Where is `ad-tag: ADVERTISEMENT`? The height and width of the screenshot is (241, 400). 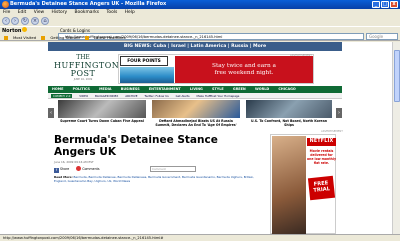 ad-tag: ADVERTISEMENT is located at coordinates (332, 131).